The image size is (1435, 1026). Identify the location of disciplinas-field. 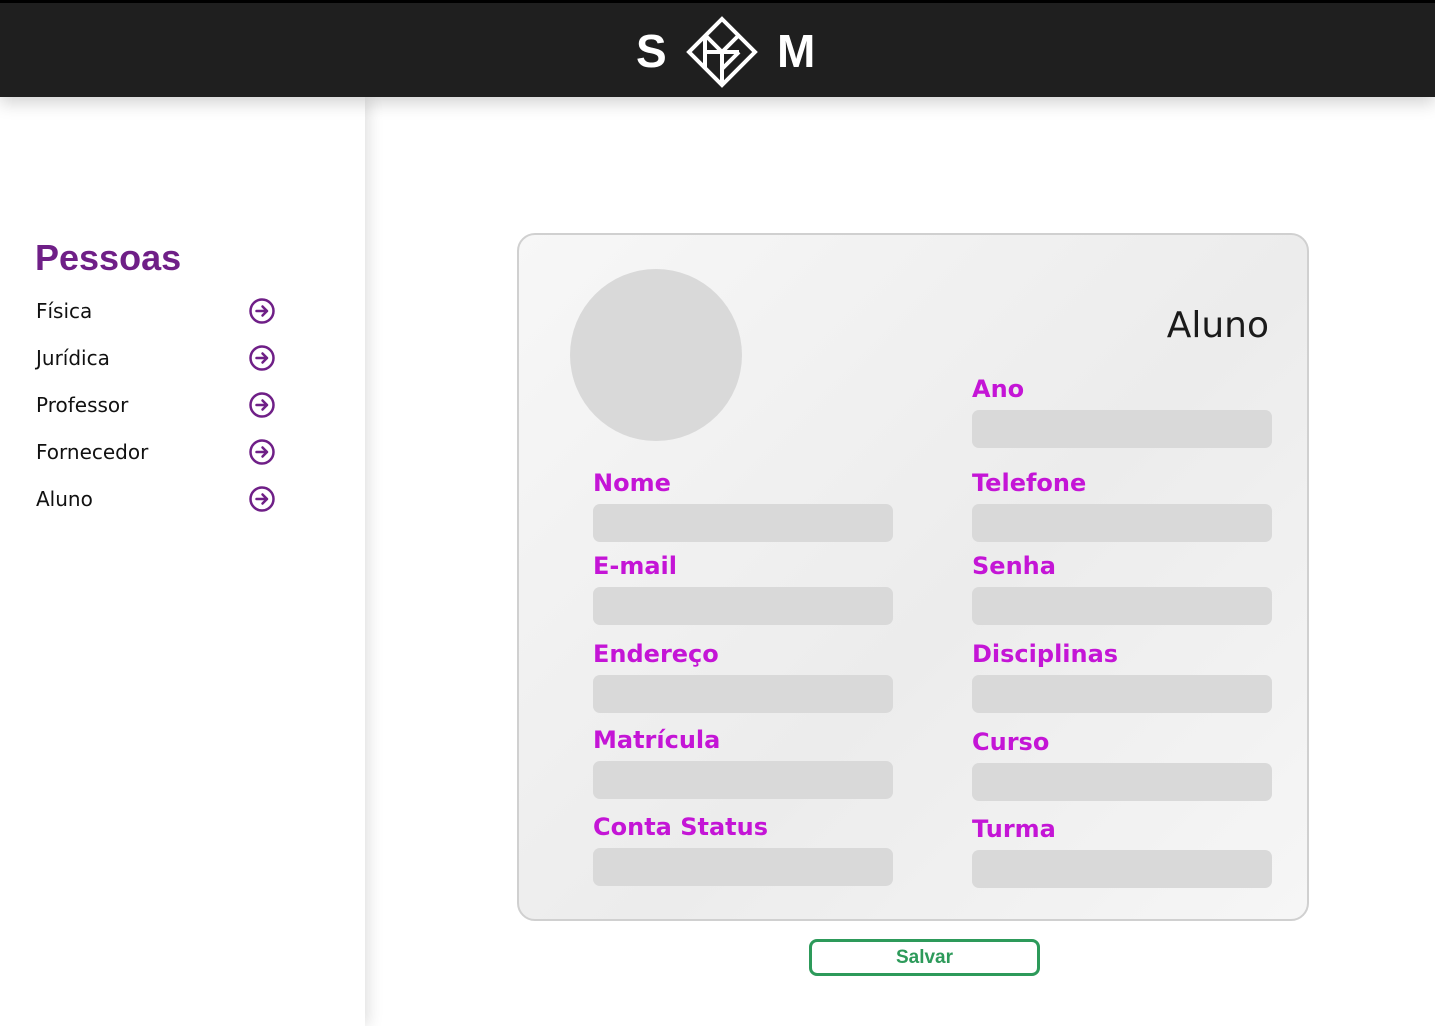
(1122, 694).